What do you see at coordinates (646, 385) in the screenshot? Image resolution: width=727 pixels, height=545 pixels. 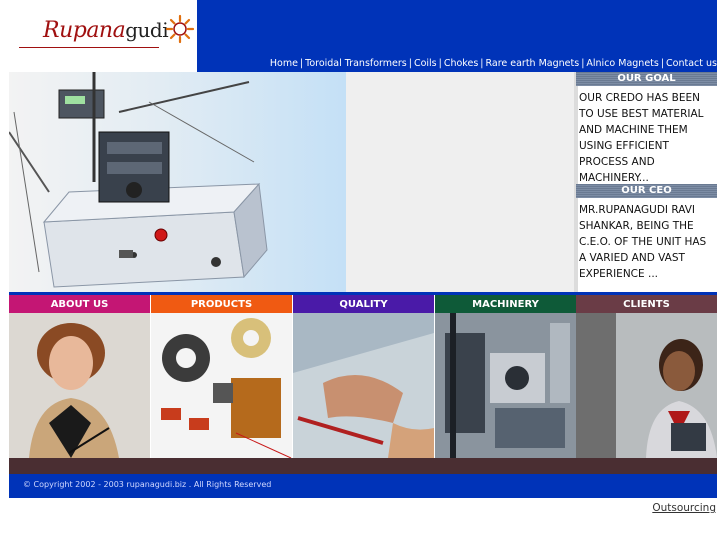 I see `clients-photo` at bounding box center [646, 385].